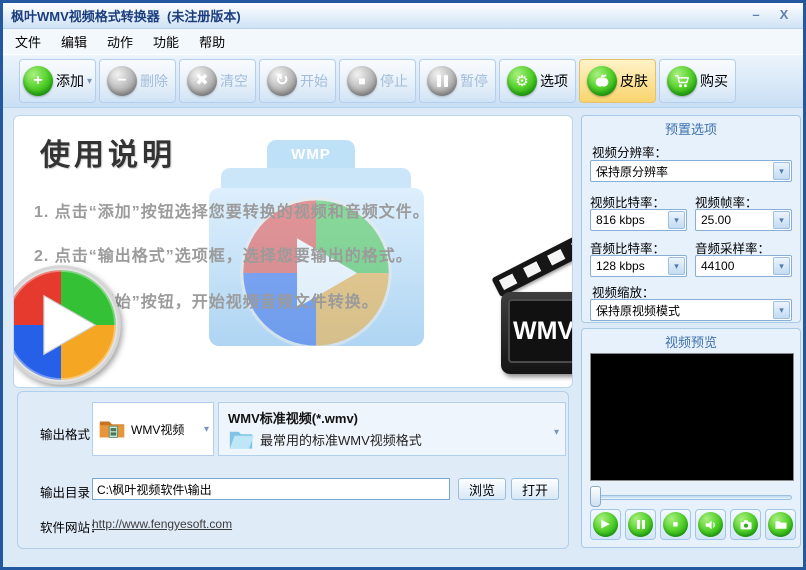  What do you see at coordinates (690, 129) in the screenshot?
I see `presets-panel-title: 预置选项` at bounding box center [690, 129].